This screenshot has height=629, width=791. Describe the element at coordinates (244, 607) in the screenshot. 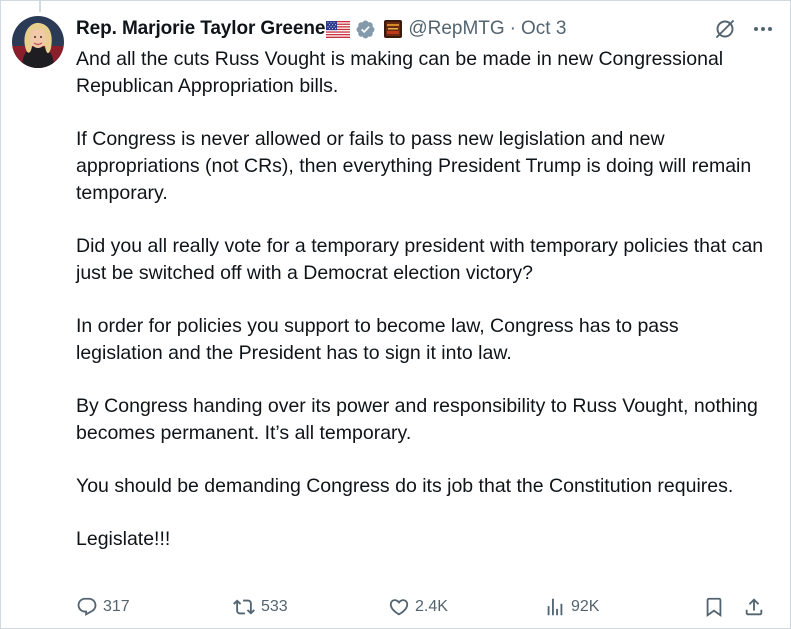

I see `repost-icon` at that location.